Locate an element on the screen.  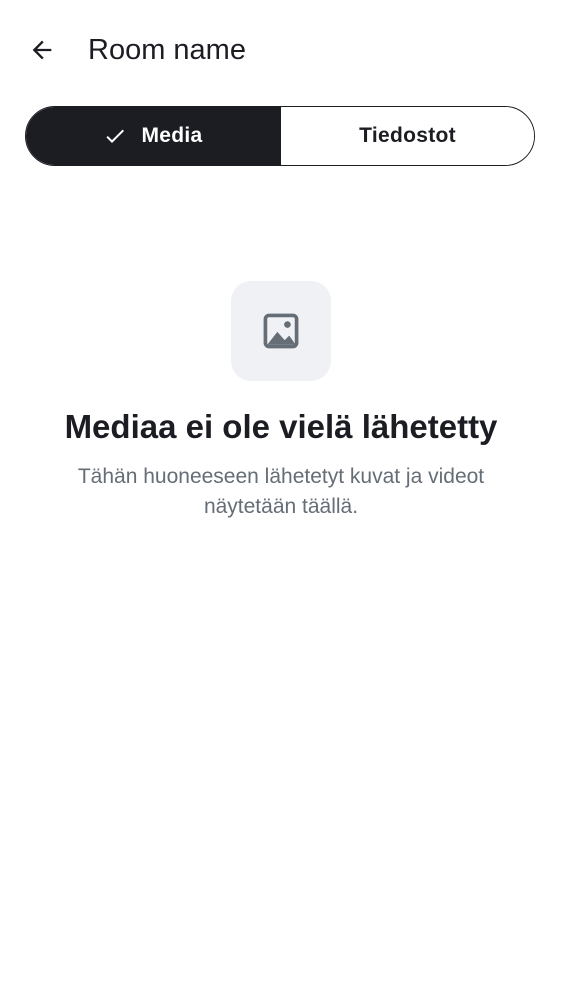
check-icon is located at coordinates (115, 136).